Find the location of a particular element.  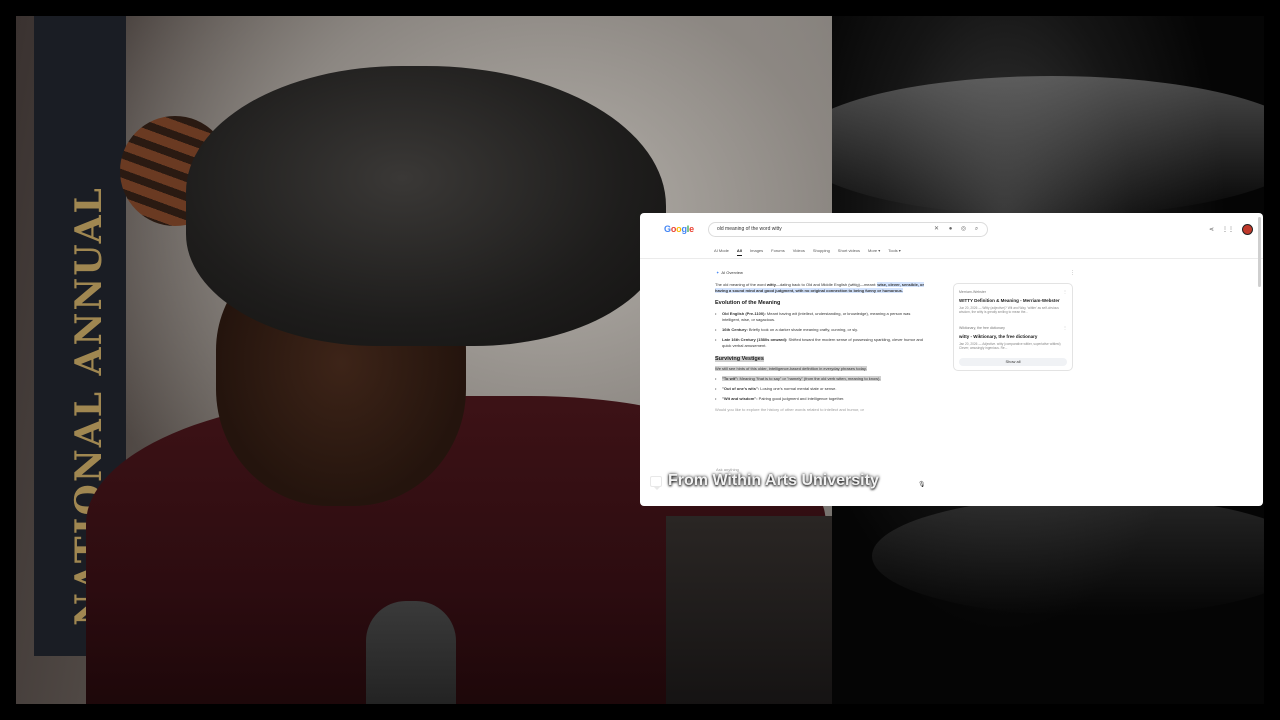

list-item-label: Old English (Pre-1100): is located at coordinates (744, 313).